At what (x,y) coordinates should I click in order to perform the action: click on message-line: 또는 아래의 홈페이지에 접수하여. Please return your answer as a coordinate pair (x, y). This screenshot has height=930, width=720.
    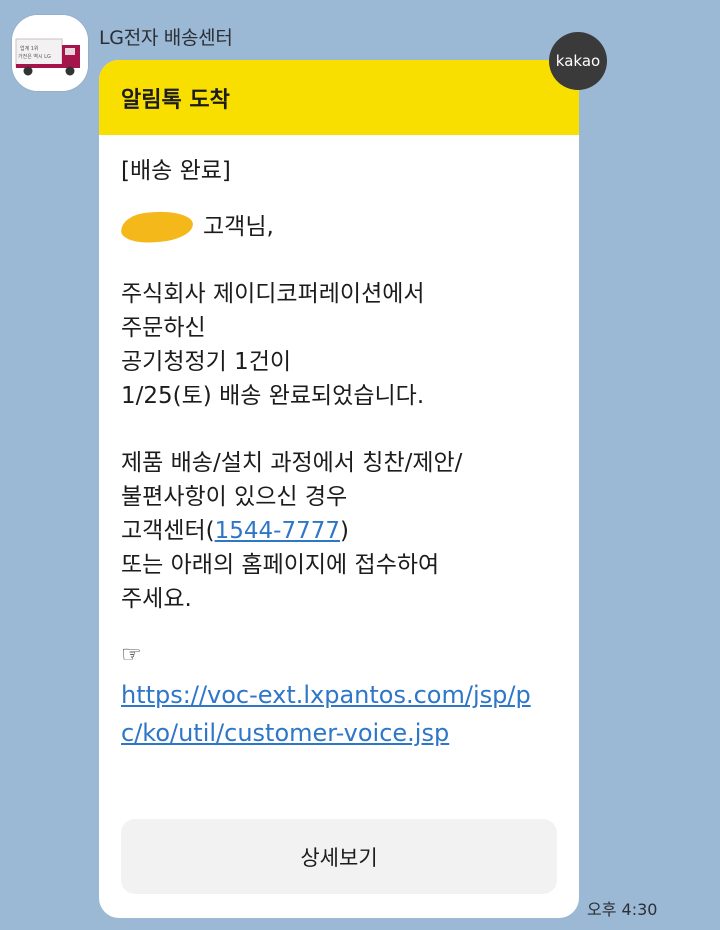
    Looking at the image, I should click on (280, 565).